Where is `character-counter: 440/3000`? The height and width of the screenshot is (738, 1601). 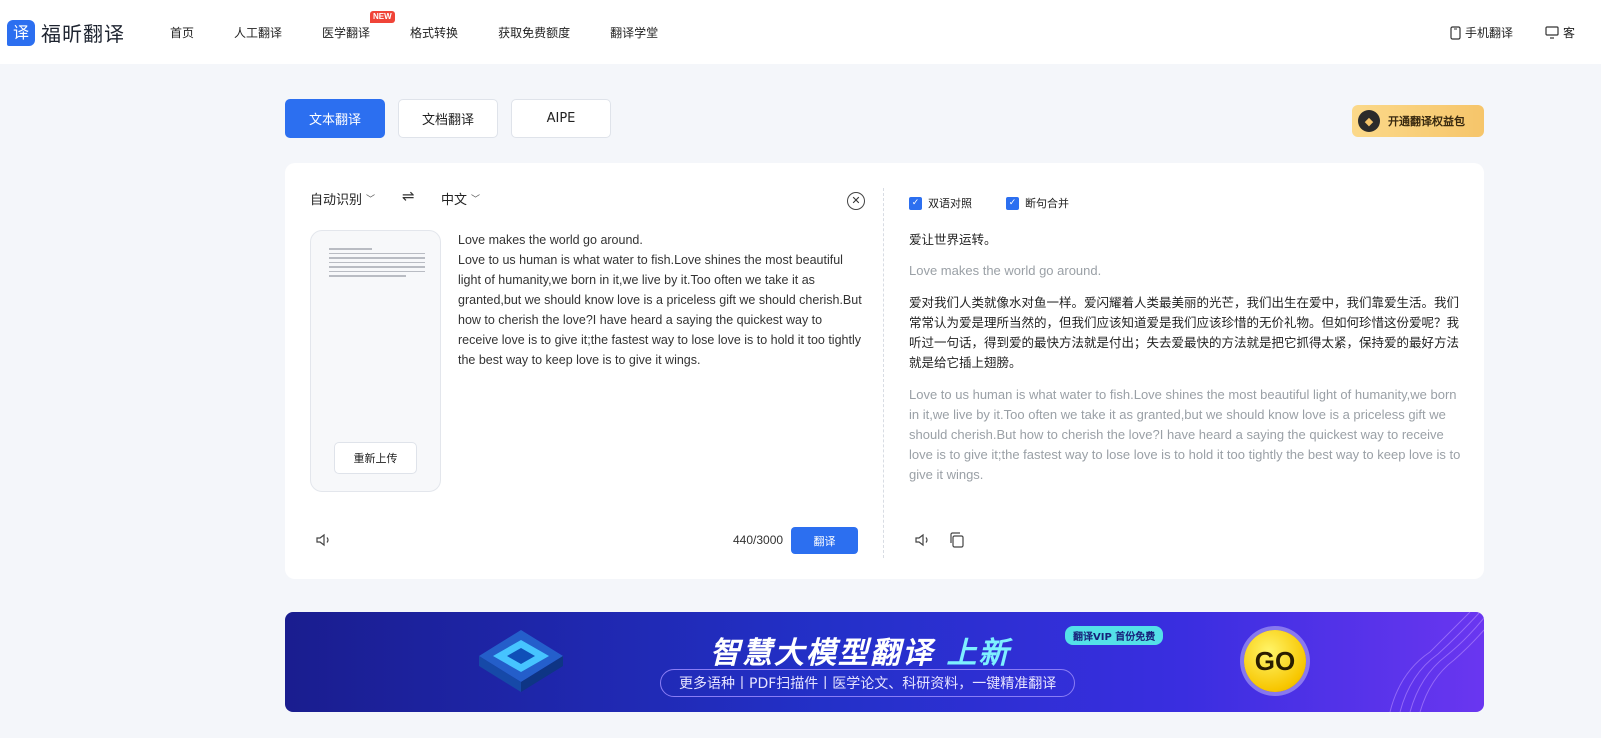 character-counter: 440/3000 is located at coordinates (758, 540).